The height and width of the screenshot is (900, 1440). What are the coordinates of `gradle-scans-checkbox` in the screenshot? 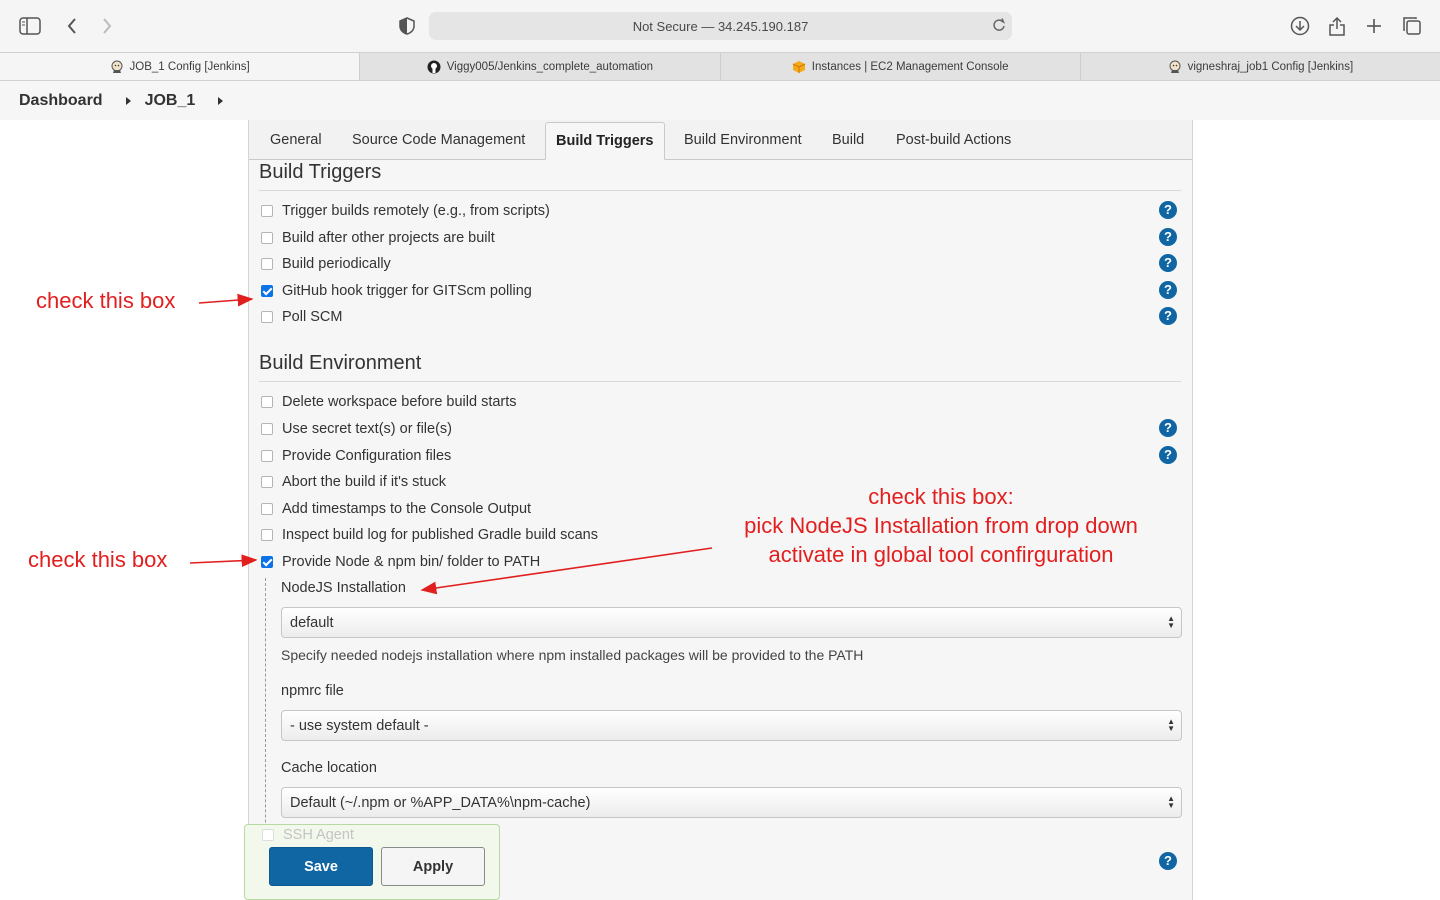 It's located at (267, 535).